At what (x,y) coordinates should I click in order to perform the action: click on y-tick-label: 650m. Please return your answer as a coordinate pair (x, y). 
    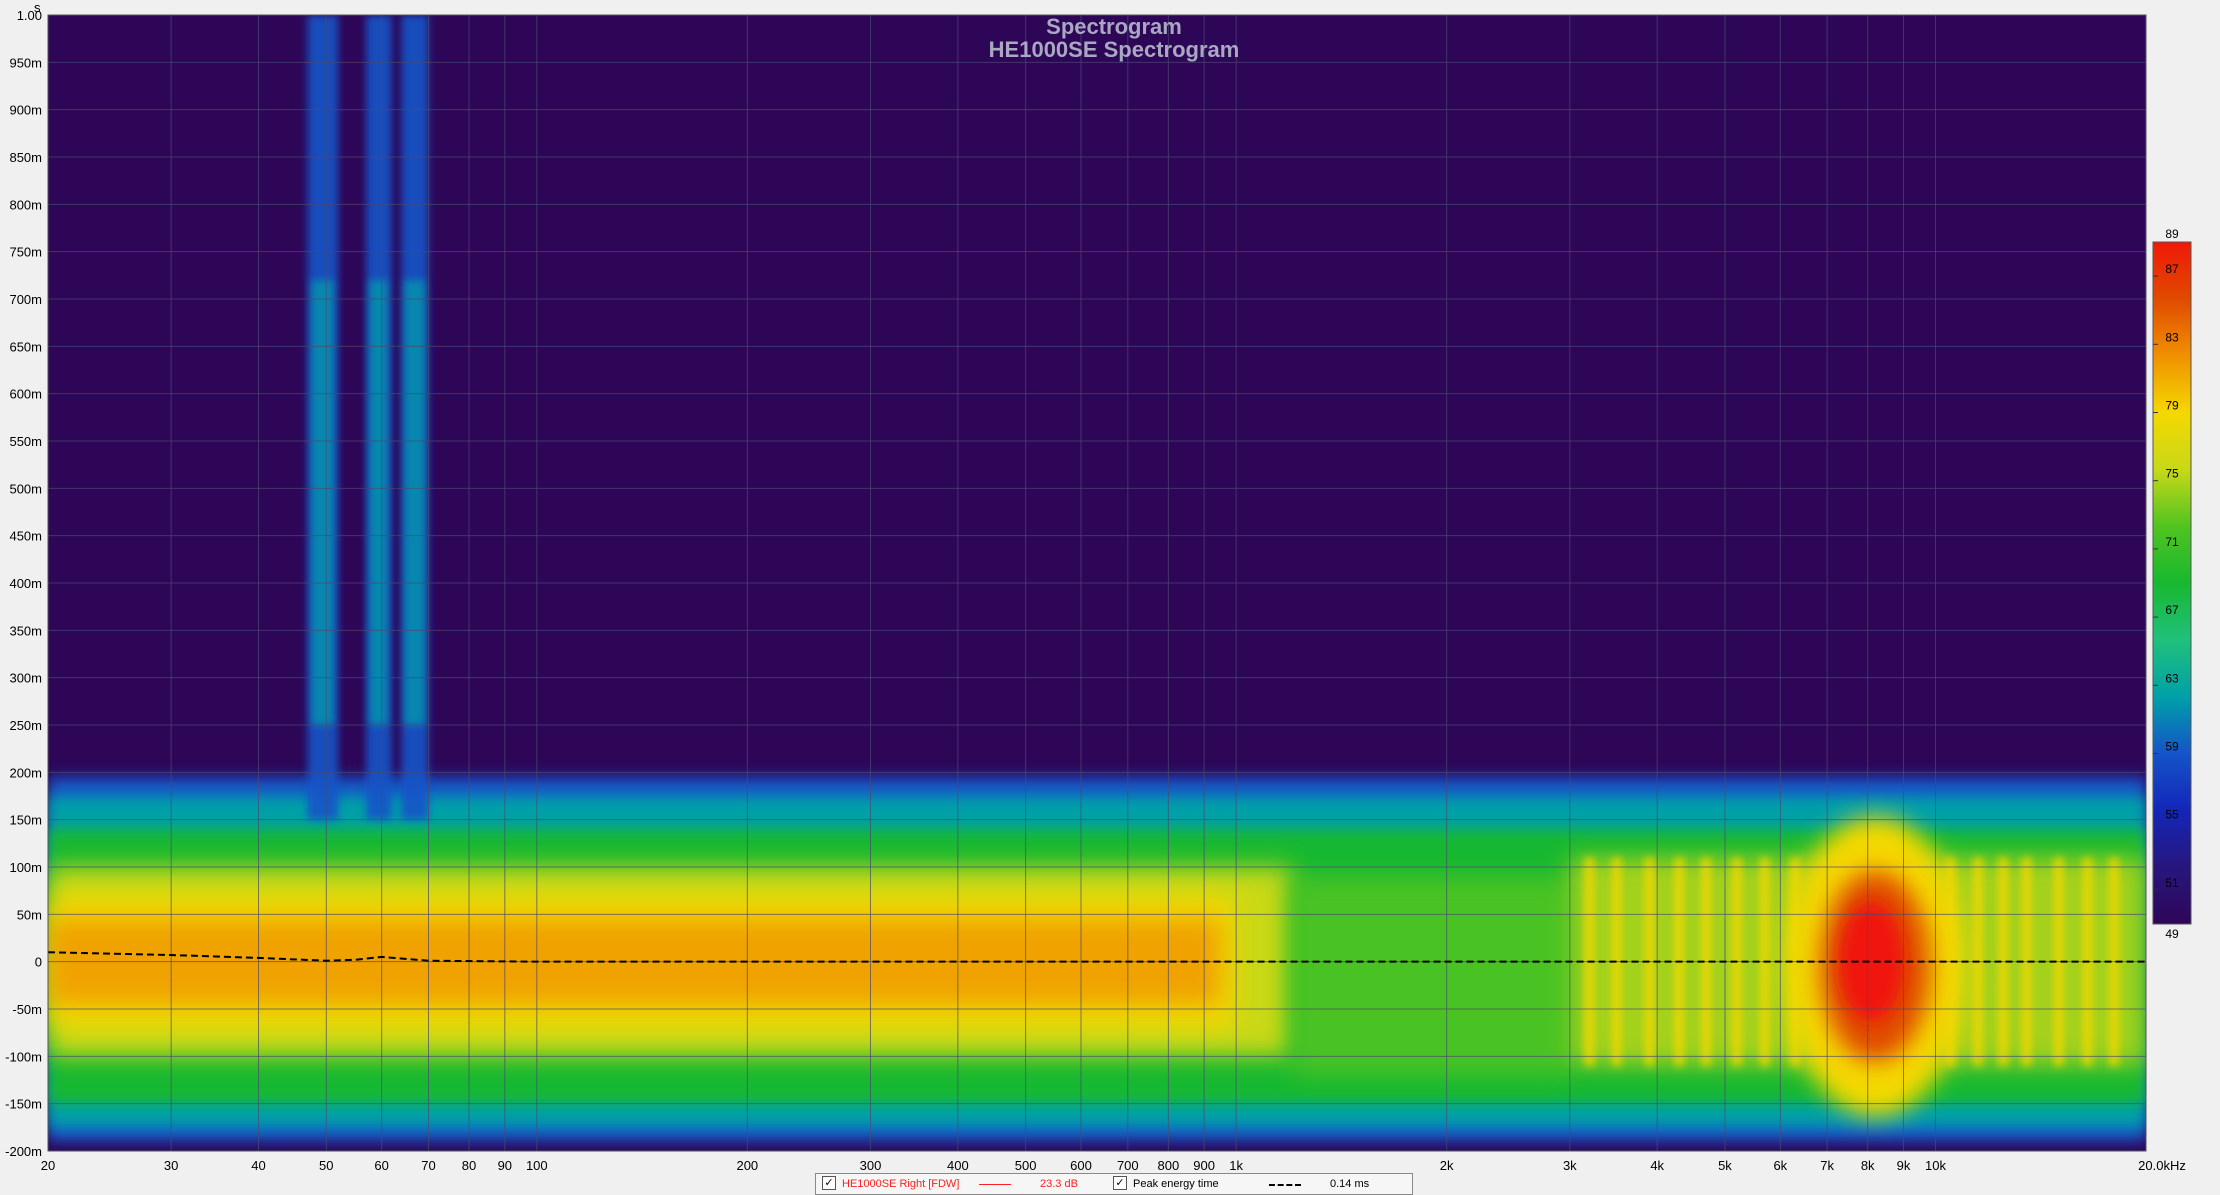
    Looking at the image, I should click on (25, 346).